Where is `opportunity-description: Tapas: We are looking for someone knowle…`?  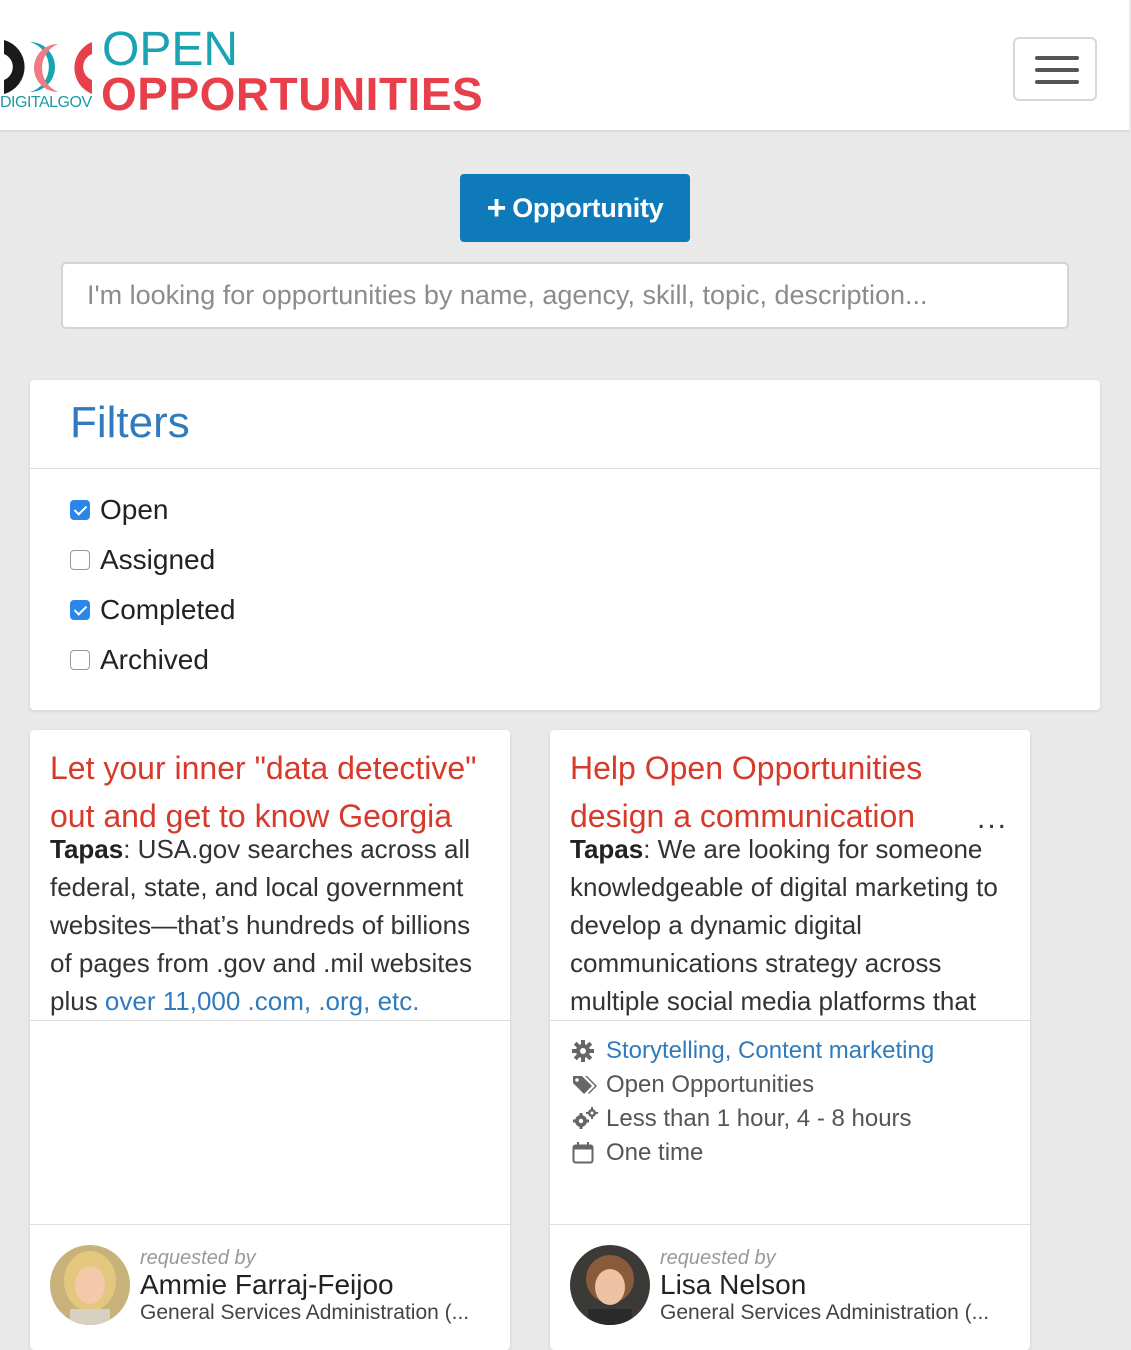 opportunity-description: Tapas: We are looking for someone knowle… is located at coordinates (790, 925).